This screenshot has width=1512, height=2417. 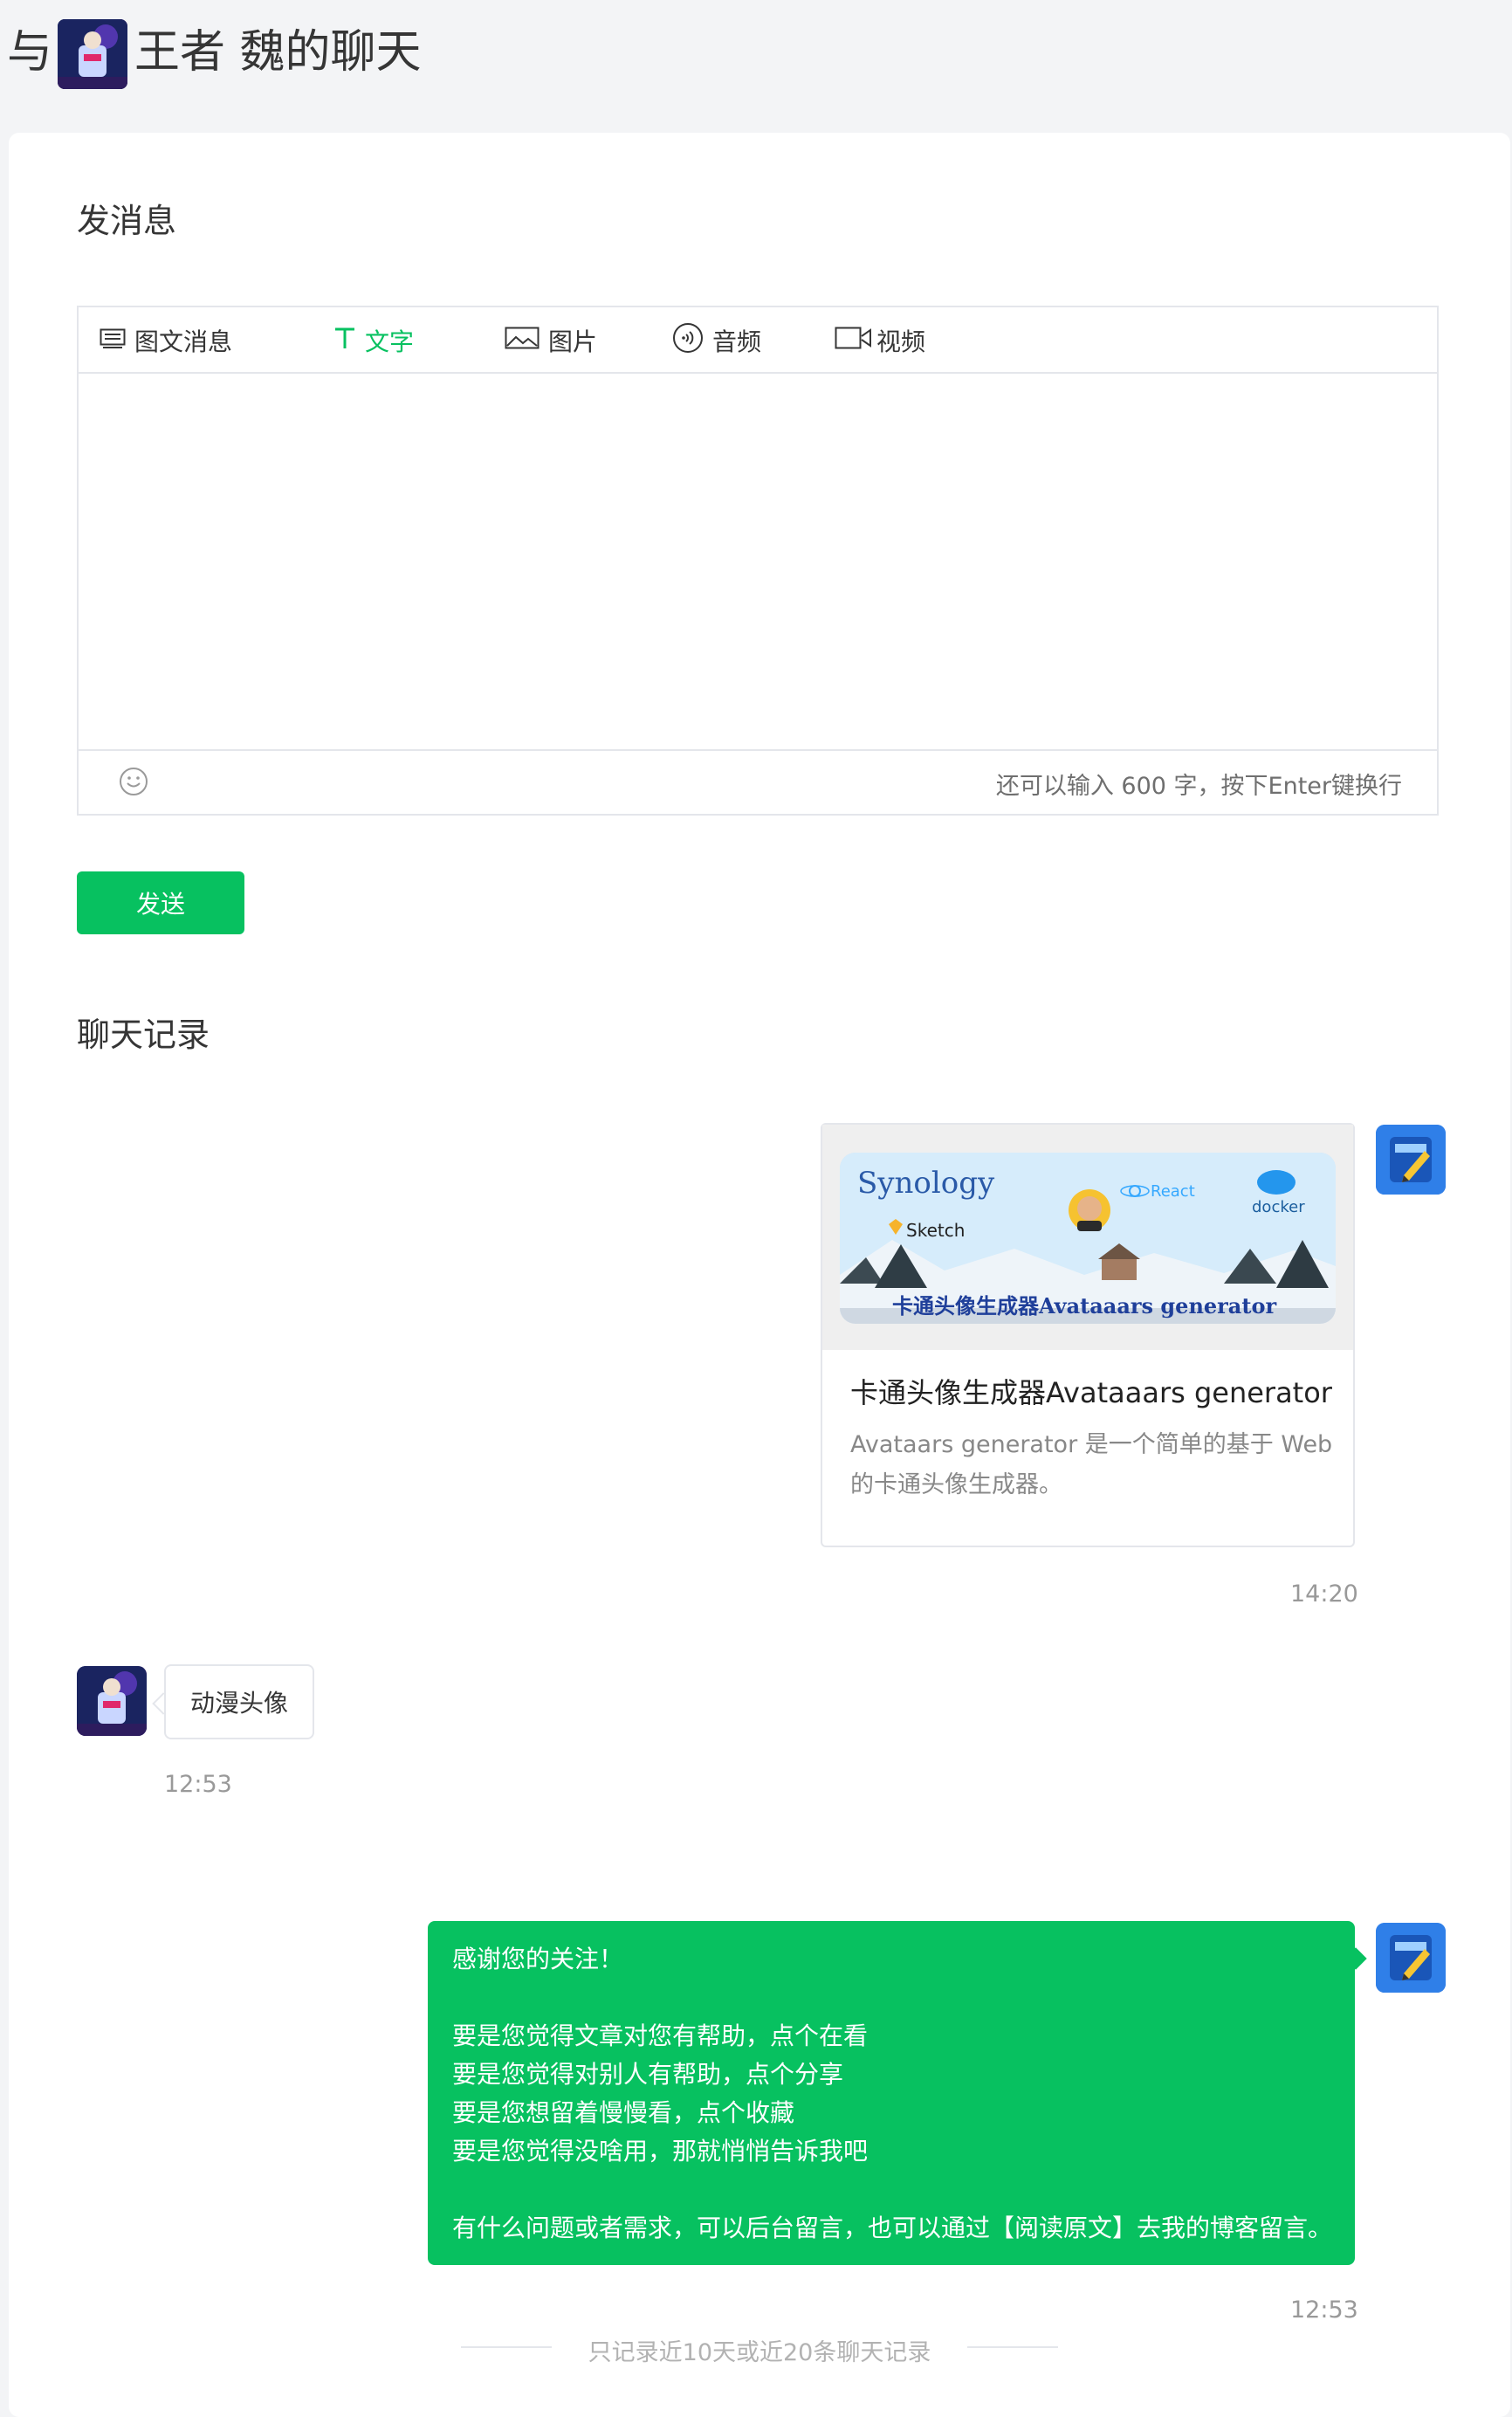 What do you see at coordinates (239, 1701) in the screenshot?
I see `incoming-message-bubble: 动漫头像` at bounding box center [239, 1701].